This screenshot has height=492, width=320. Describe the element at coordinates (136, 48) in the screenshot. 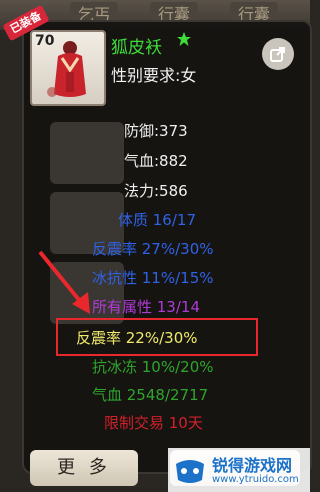

I see `item-name: 狐皮袄` at that location.